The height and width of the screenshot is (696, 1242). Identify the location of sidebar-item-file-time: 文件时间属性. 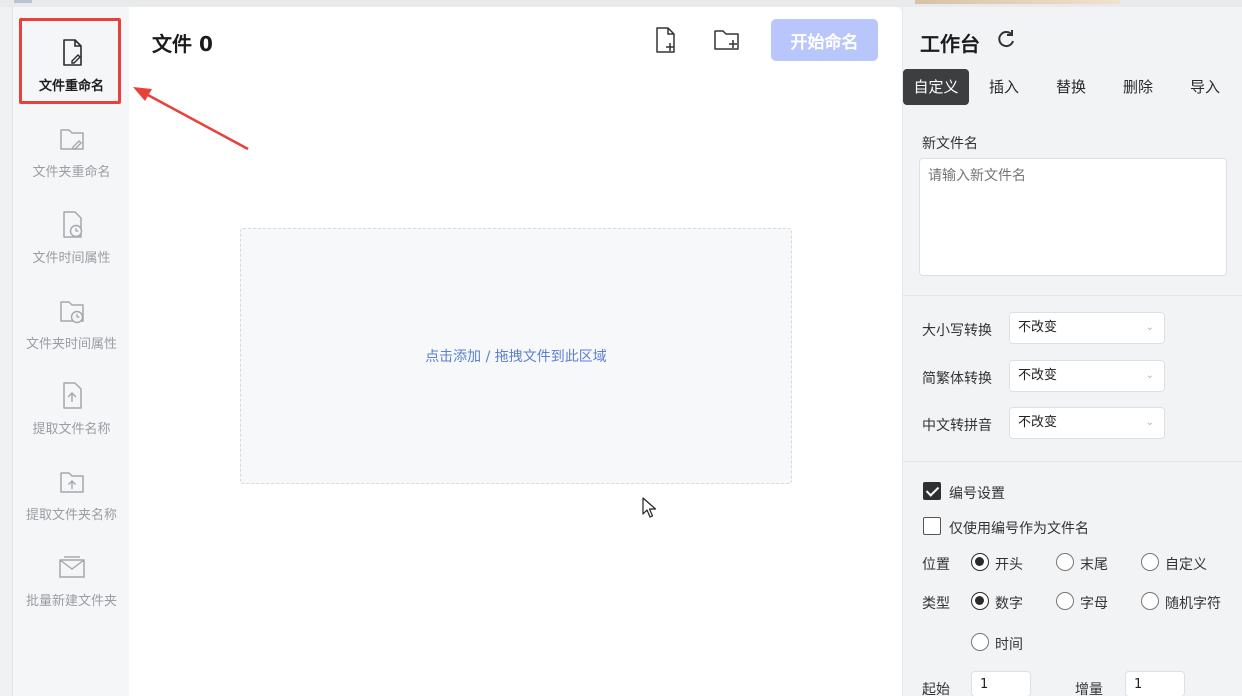
(71, 244).